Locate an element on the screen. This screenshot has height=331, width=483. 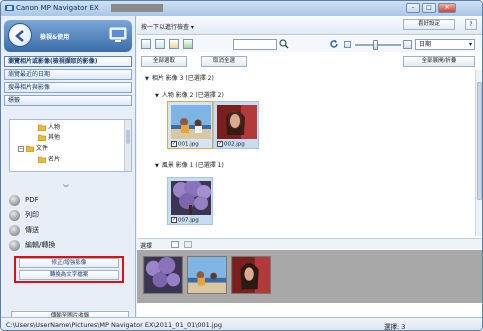
category-tree: 人物 其他 − 文件 名片 is located at coordinates (70, 145).